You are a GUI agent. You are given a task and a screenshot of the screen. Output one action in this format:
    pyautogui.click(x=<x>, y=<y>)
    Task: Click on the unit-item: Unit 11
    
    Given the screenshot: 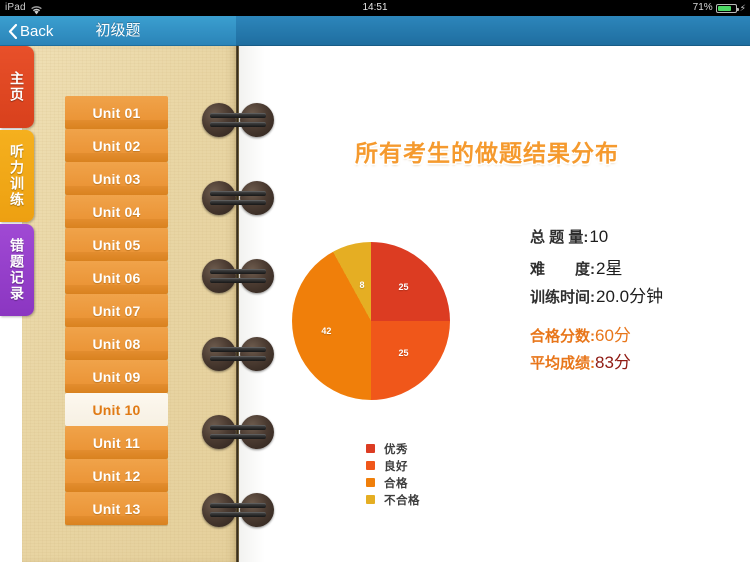 What is the action you would take?
    pyautogui.click(x=116, y=442)
    